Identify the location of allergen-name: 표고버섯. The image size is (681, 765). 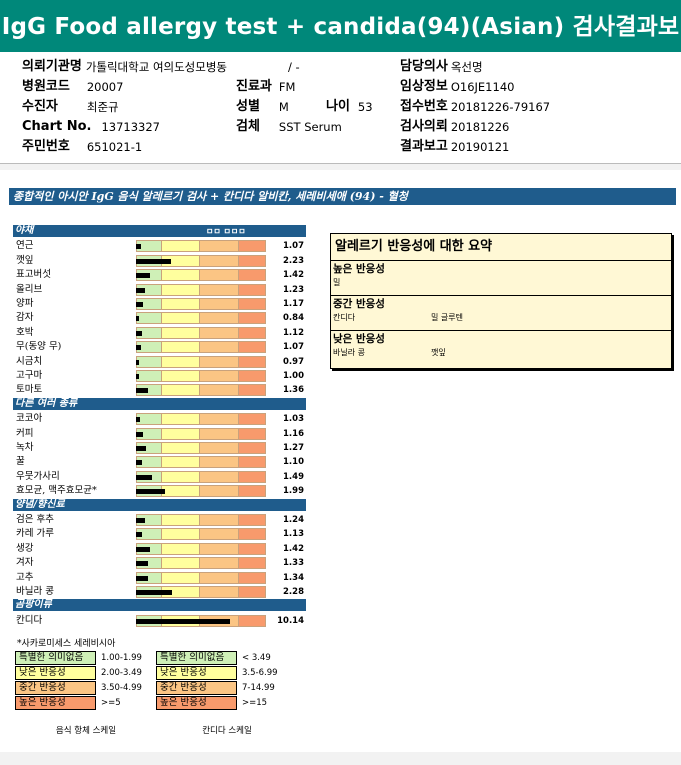
(33, 275).